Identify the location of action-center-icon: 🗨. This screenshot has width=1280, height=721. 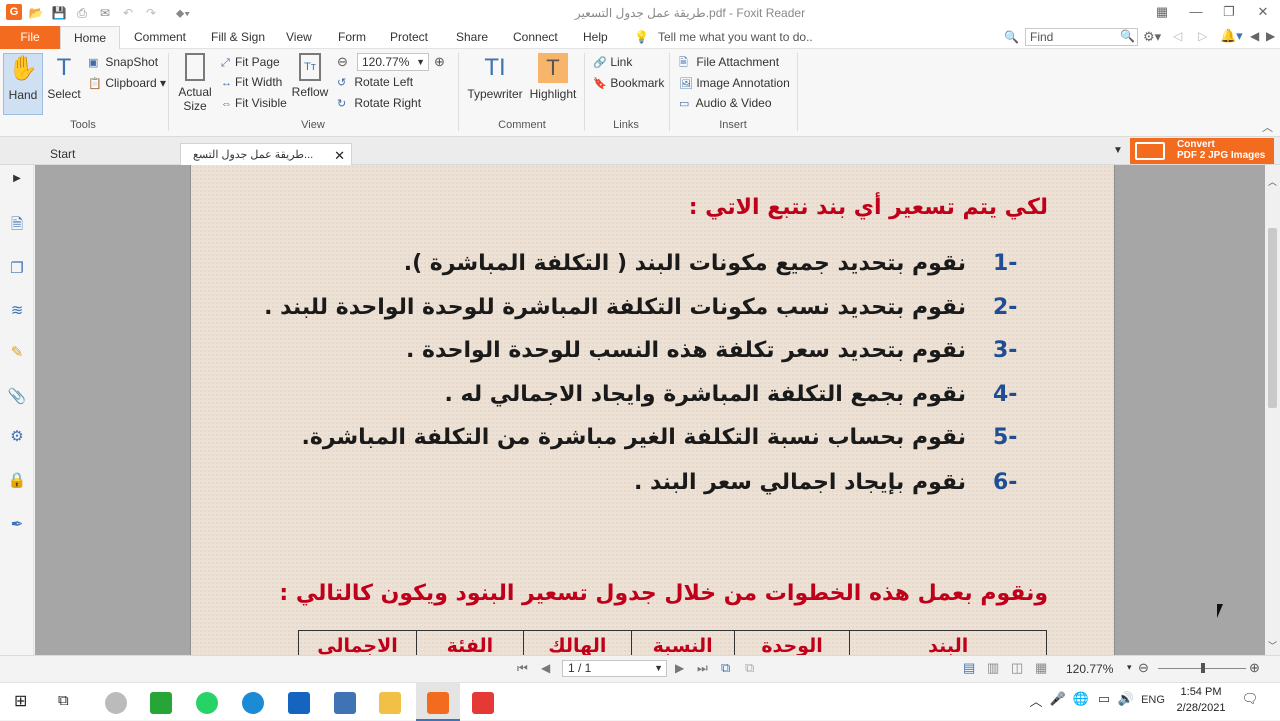
(1250, 699).